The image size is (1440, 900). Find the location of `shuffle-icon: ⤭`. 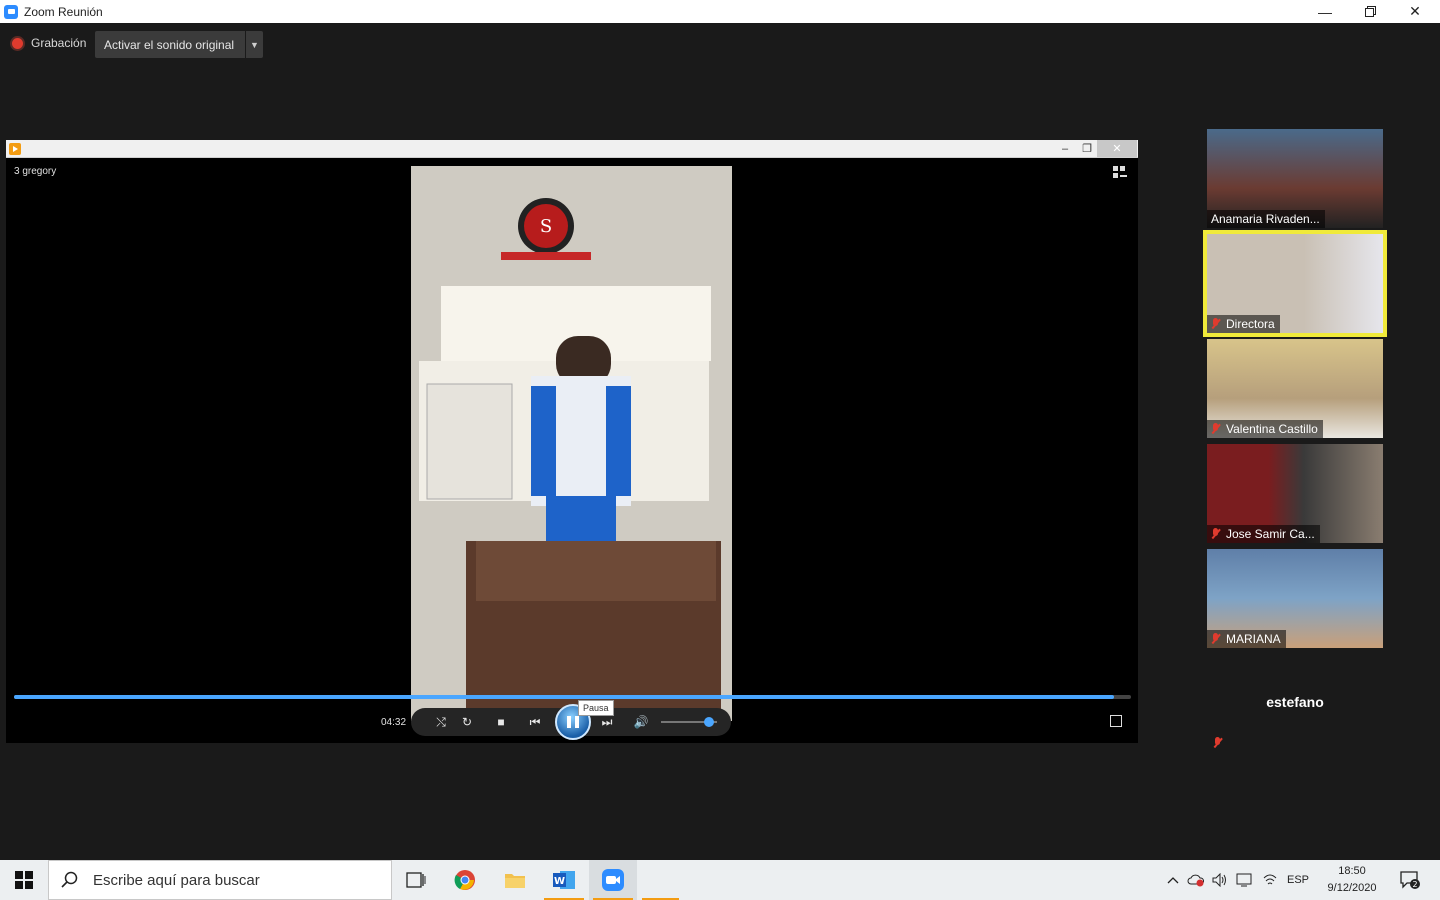

shuffle-icon: ⤭ is located at coordinates (441, 722).